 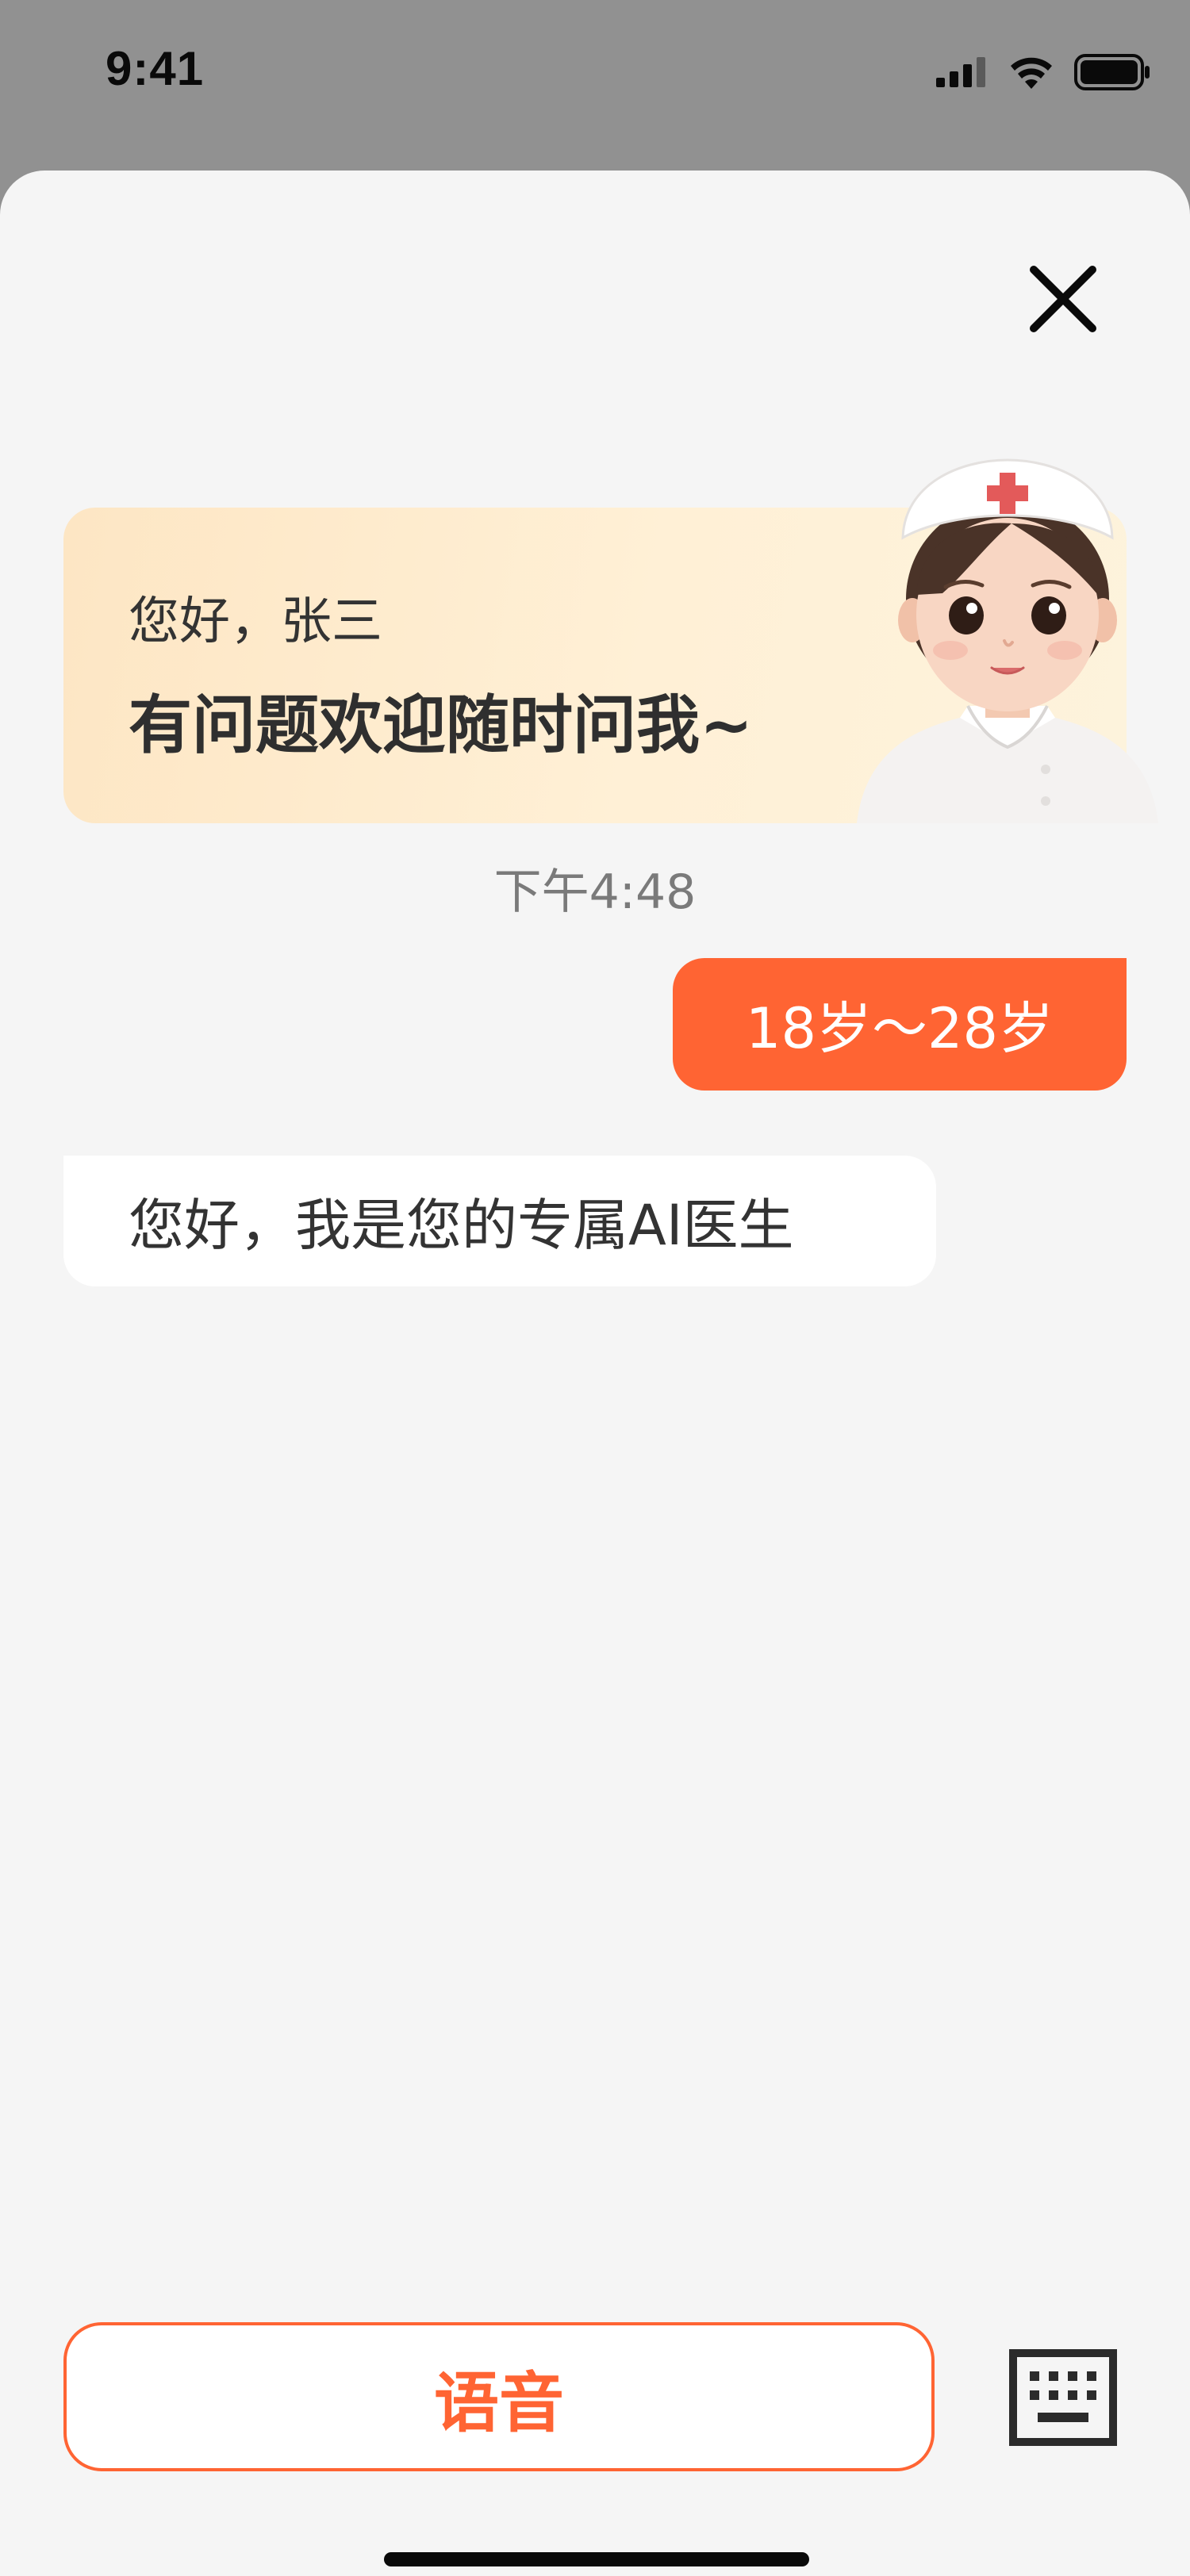 I want to click on close-button, so click(x=1063, y=299).